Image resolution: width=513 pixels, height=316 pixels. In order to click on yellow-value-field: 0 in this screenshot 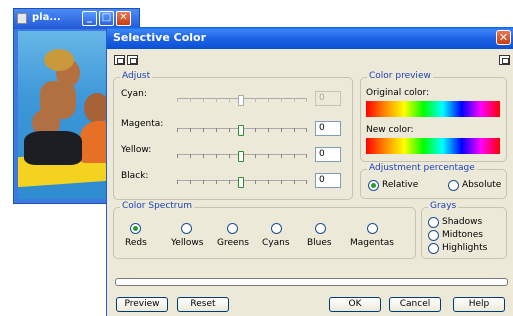, I will do `click(328, 154)`.